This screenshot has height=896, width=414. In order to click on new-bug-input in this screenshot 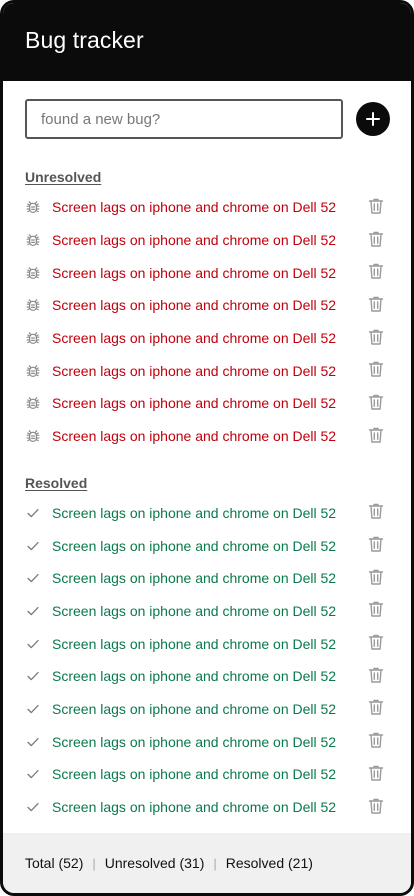, I will do `click(184, 119)`.